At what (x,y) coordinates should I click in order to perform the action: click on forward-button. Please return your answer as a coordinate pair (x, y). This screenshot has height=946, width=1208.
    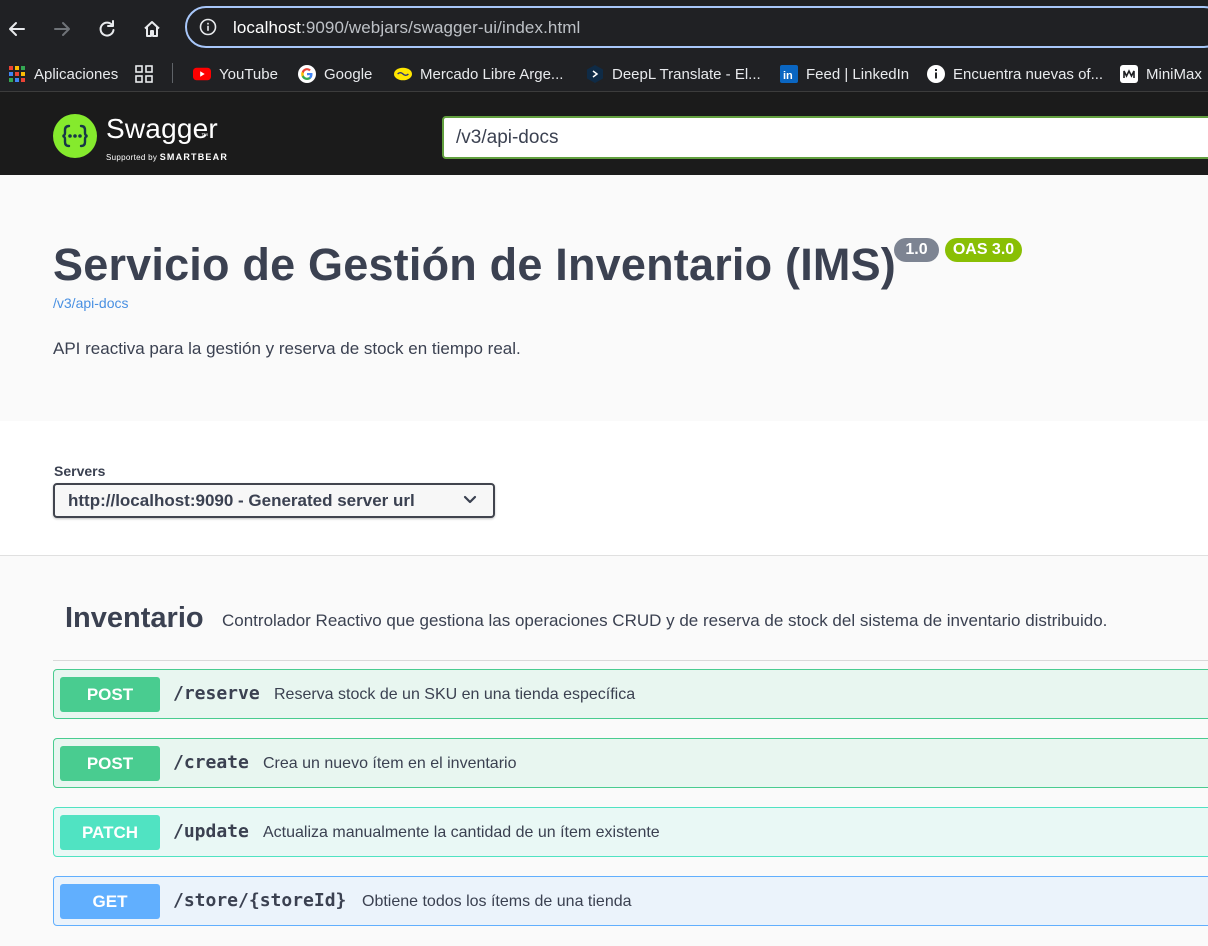
    Looking at the image, I should click on (62, 29).